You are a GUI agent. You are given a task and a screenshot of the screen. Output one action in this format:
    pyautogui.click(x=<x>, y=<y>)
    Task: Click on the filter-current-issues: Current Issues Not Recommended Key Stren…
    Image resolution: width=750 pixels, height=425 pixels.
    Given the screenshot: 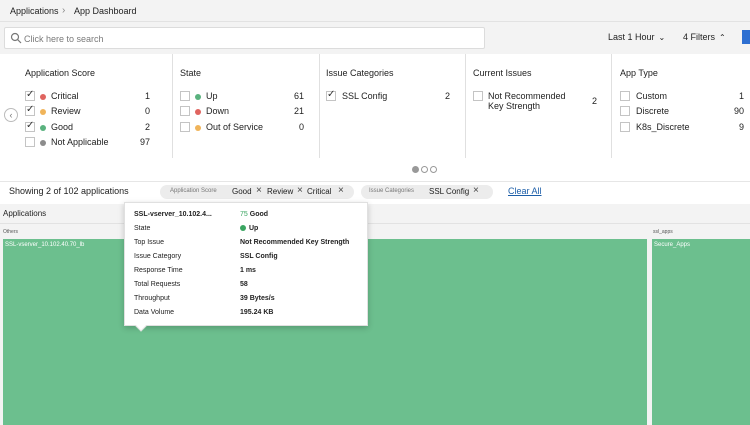 What is the action you would take?
    pyautogui.click(x=539, y=106)
    